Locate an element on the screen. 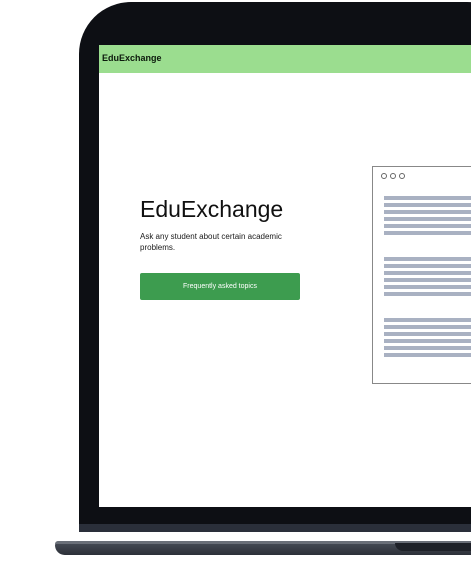 The height and width of the screenshot is (561, 471). hero-title: EduExchange is located at coordinates (212, 209).